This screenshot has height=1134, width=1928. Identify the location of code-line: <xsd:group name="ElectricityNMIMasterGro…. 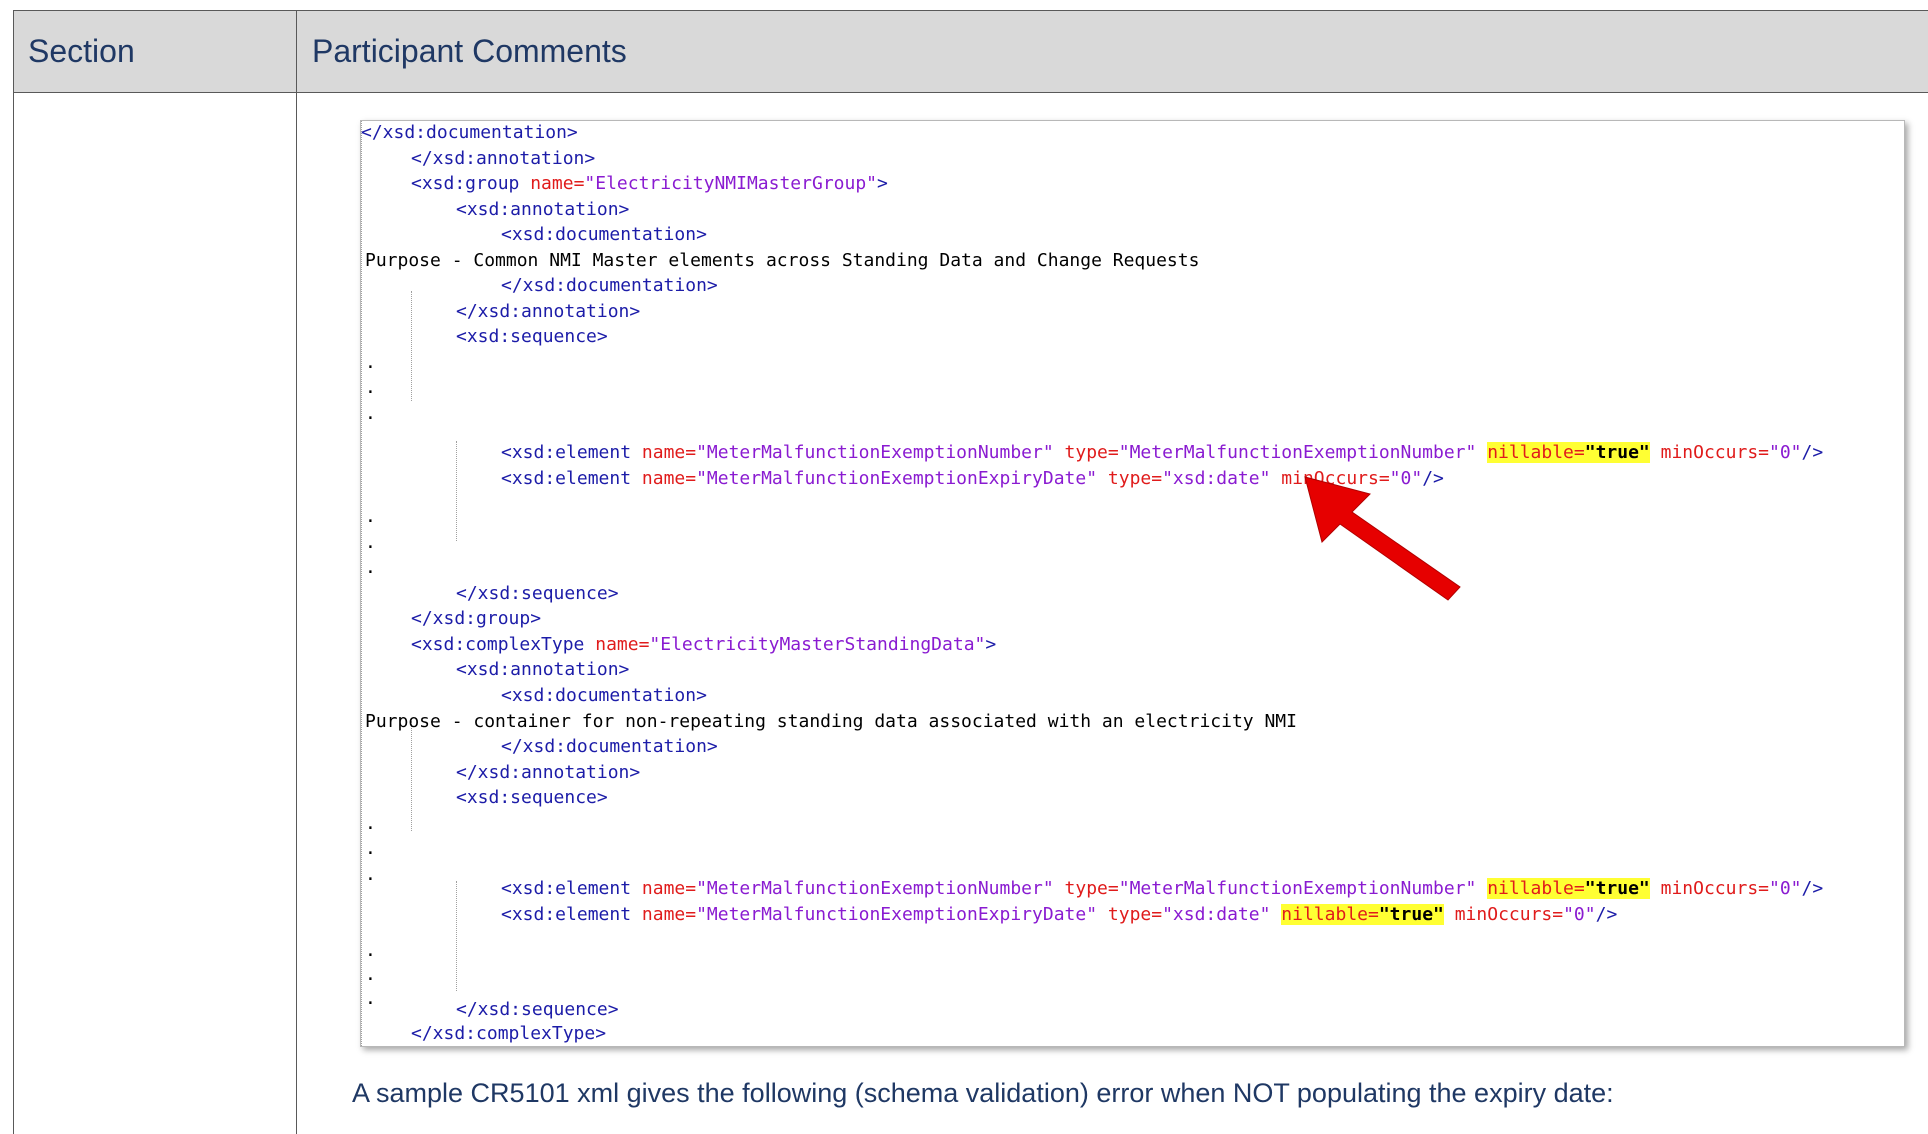
(649, 183).